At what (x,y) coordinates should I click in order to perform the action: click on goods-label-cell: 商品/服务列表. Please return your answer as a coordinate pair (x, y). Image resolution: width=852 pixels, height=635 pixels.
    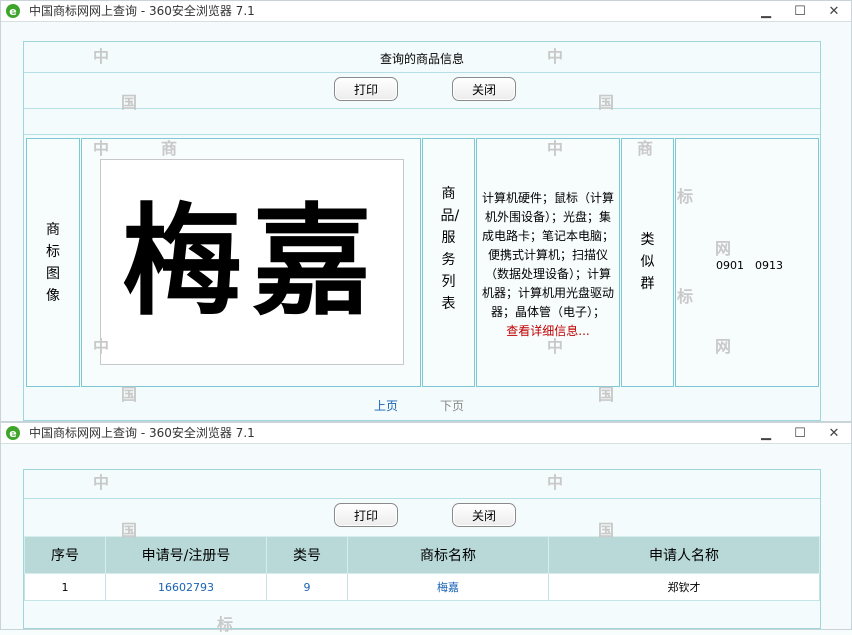
    Looking at the image, I should click on (448, 262).